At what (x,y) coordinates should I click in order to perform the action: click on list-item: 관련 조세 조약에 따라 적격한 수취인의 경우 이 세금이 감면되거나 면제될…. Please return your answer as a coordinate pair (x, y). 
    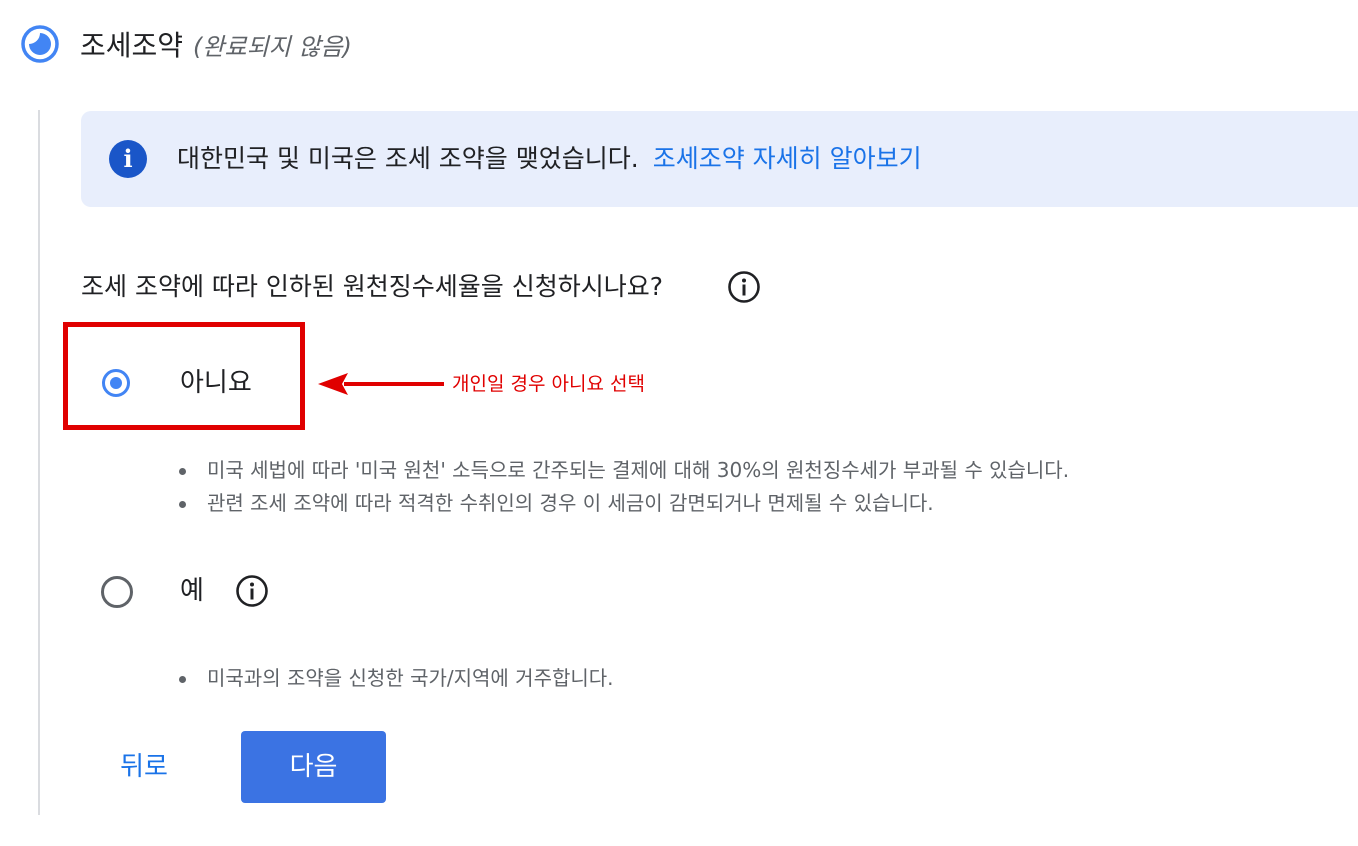
    Looking at the image, I should click on (623, 503).